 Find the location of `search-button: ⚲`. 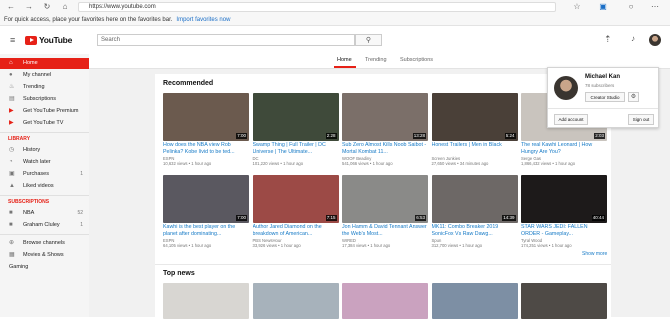

search-button: ⚲ is located at coordinates (368, 40).